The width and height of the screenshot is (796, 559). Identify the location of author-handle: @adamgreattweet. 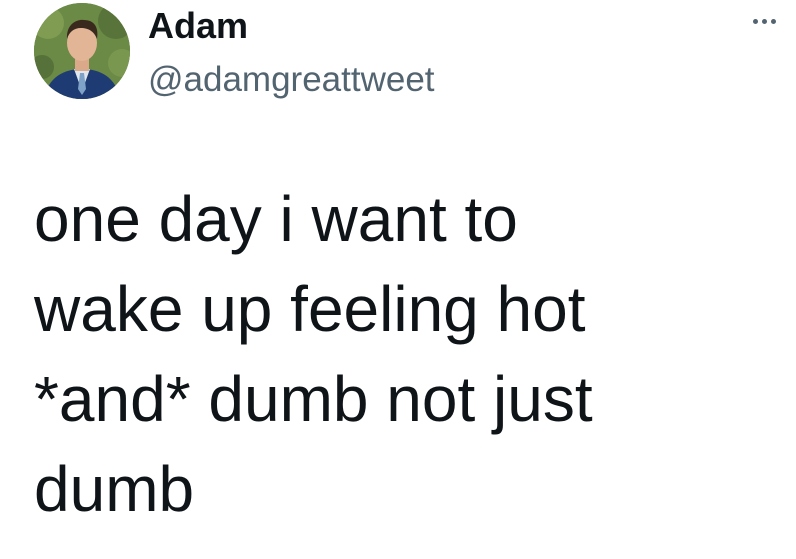
(291, 80).